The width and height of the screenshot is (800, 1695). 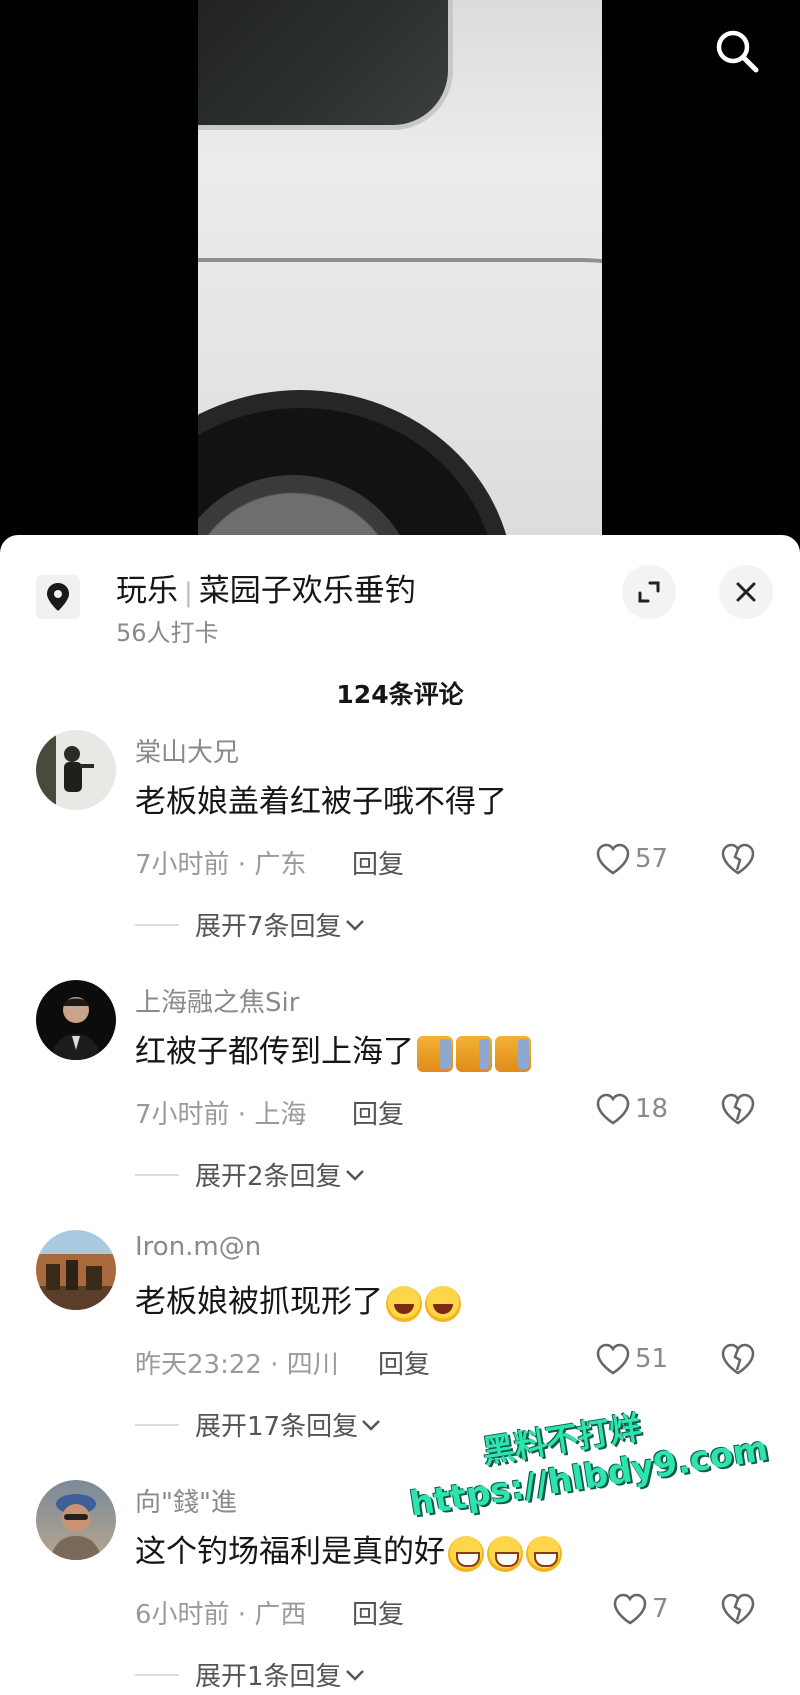 I want to click on comment-text: 老板娘被抓现形了, so click(x=298, y=1299).